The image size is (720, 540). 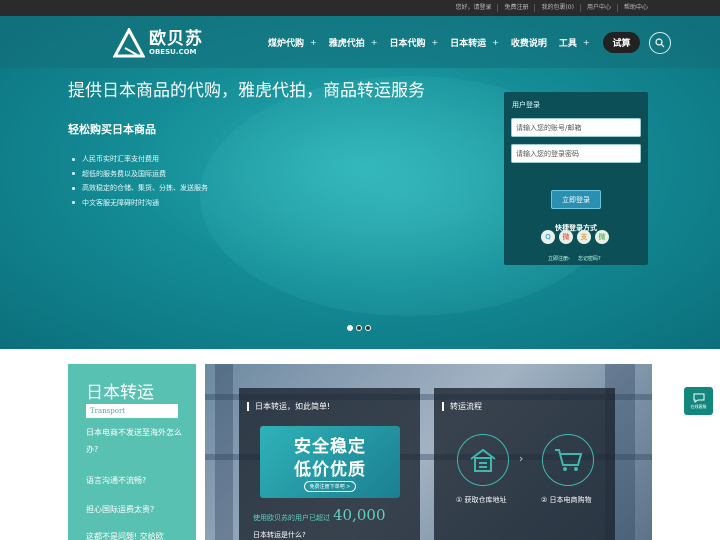 I want to click on carousel-dots, so click(x=360, y=328).